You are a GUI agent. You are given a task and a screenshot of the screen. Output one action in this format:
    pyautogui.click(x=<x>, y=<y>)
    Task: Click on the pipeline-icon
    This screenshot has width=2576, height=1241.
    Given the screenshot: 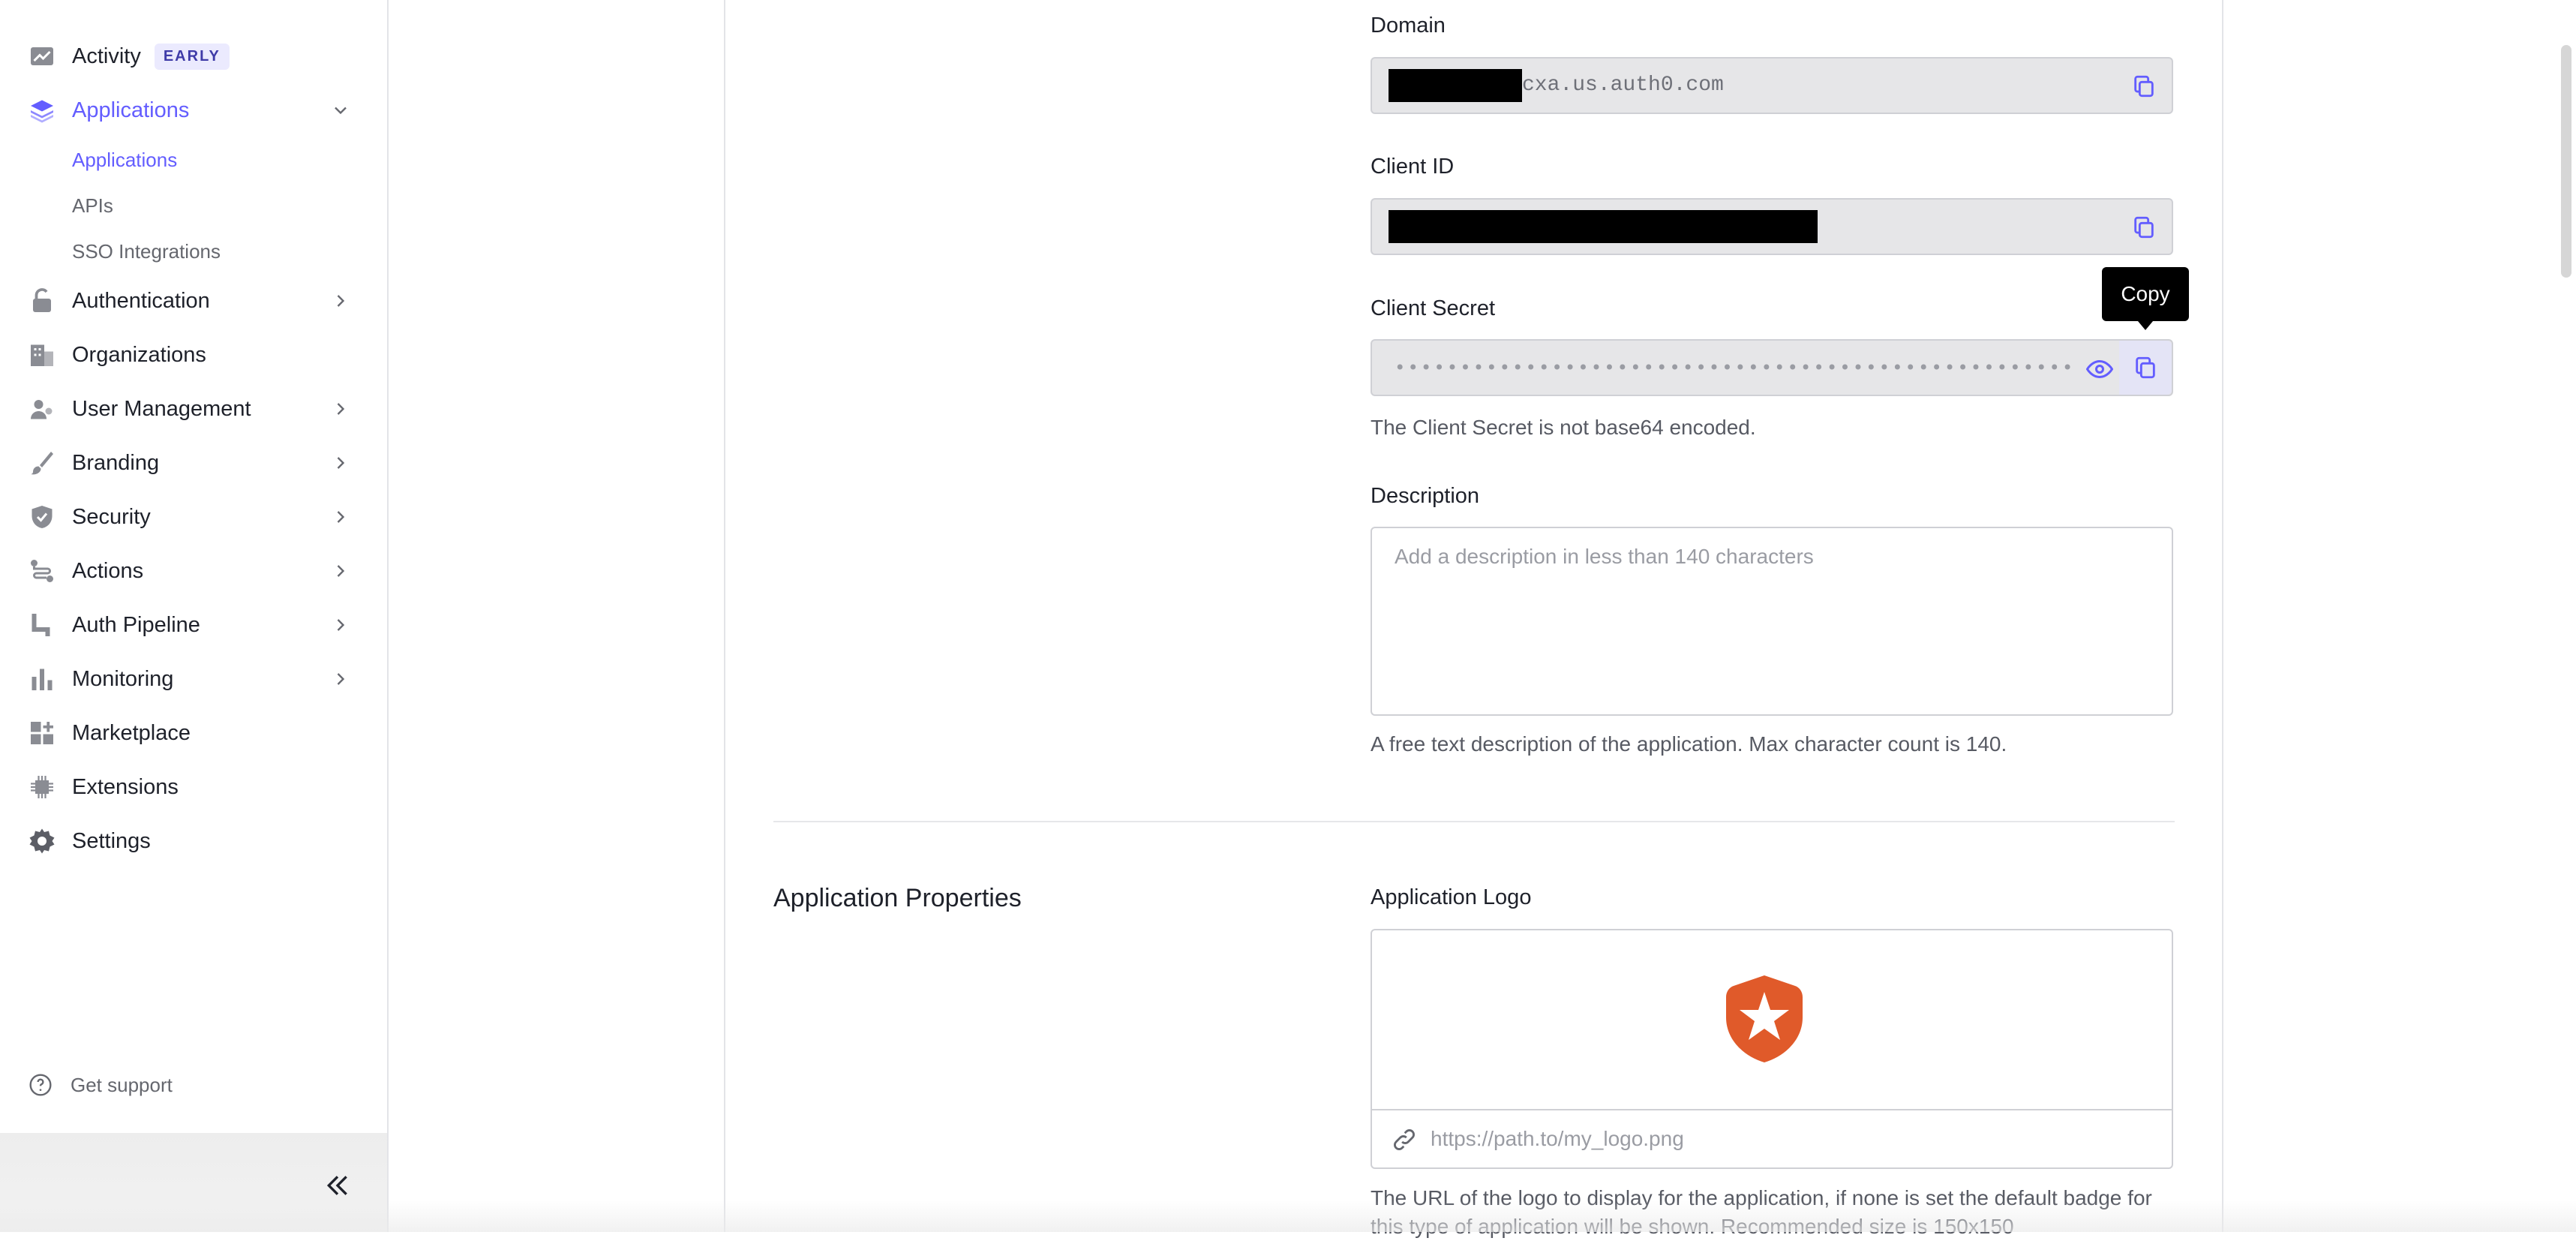 What is the action you would take?
    pyautogui.click(x=42, y=625)
    